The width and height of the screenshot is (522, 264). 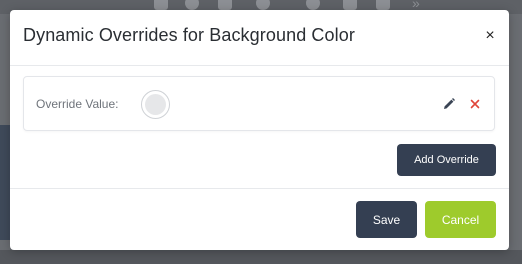 I want to click on save-icon, so click(x=161, y=5).